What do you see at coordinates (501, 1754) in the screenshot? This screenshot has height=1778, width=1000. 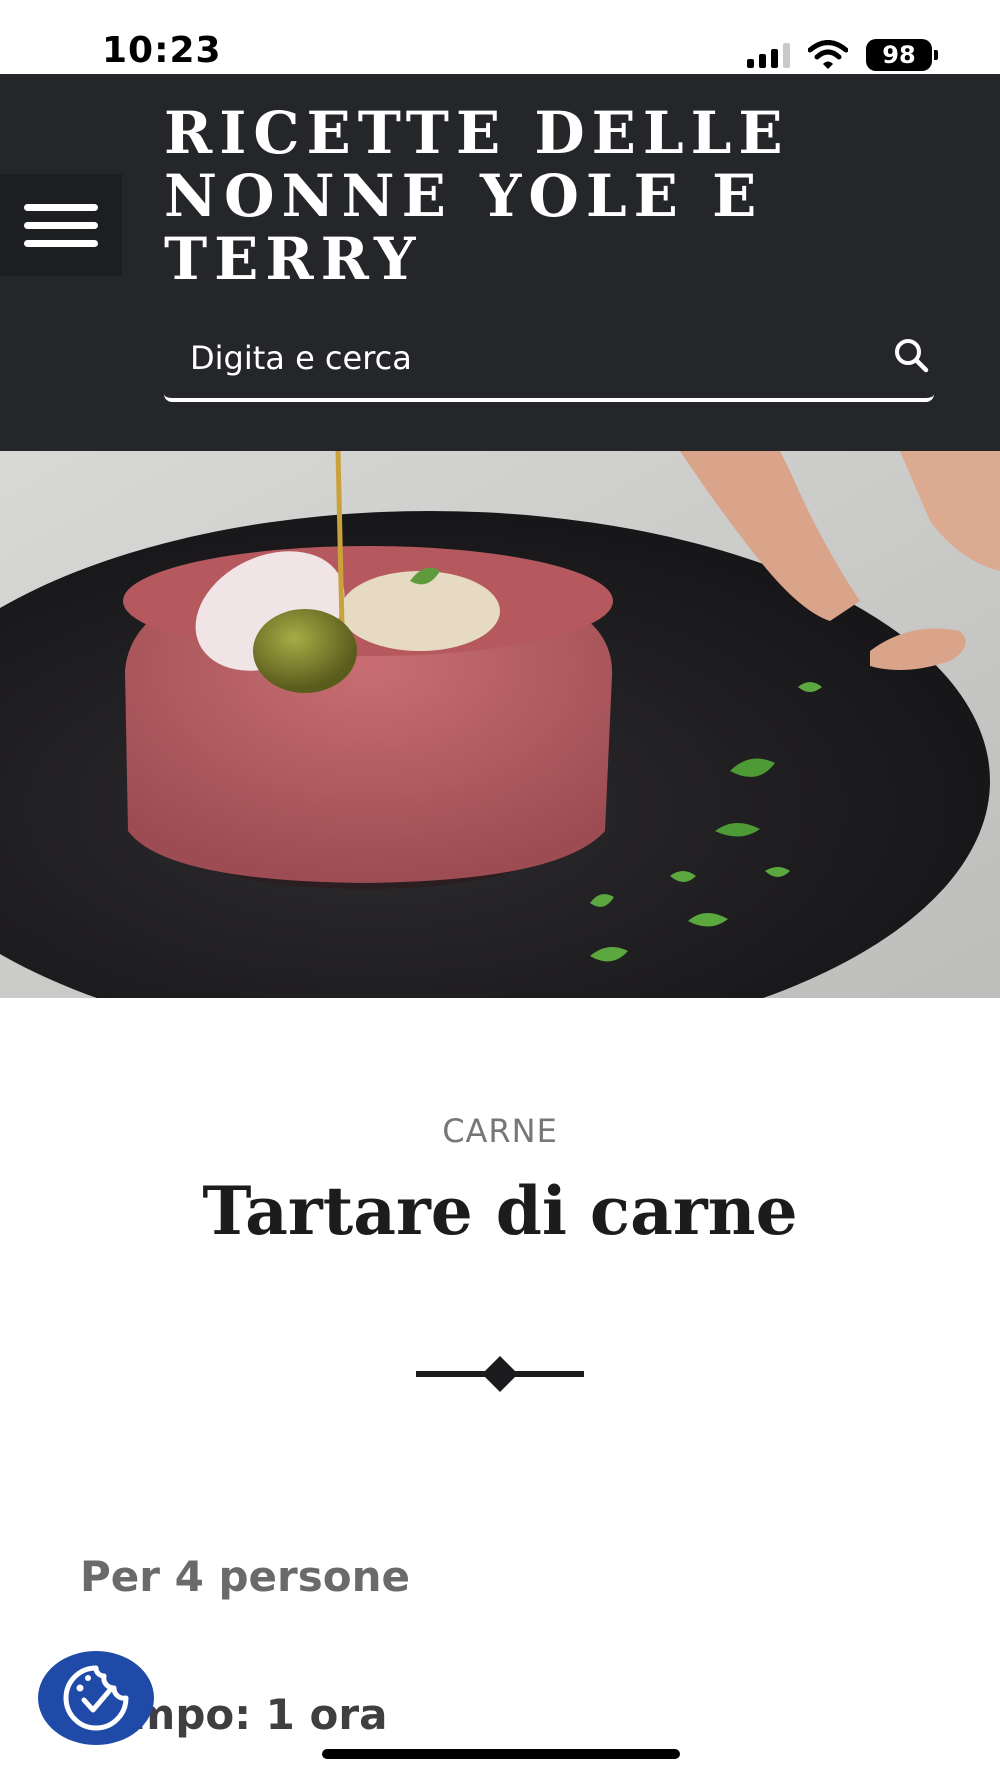 I see `home-indicator` at bounding box center [501, 1754].